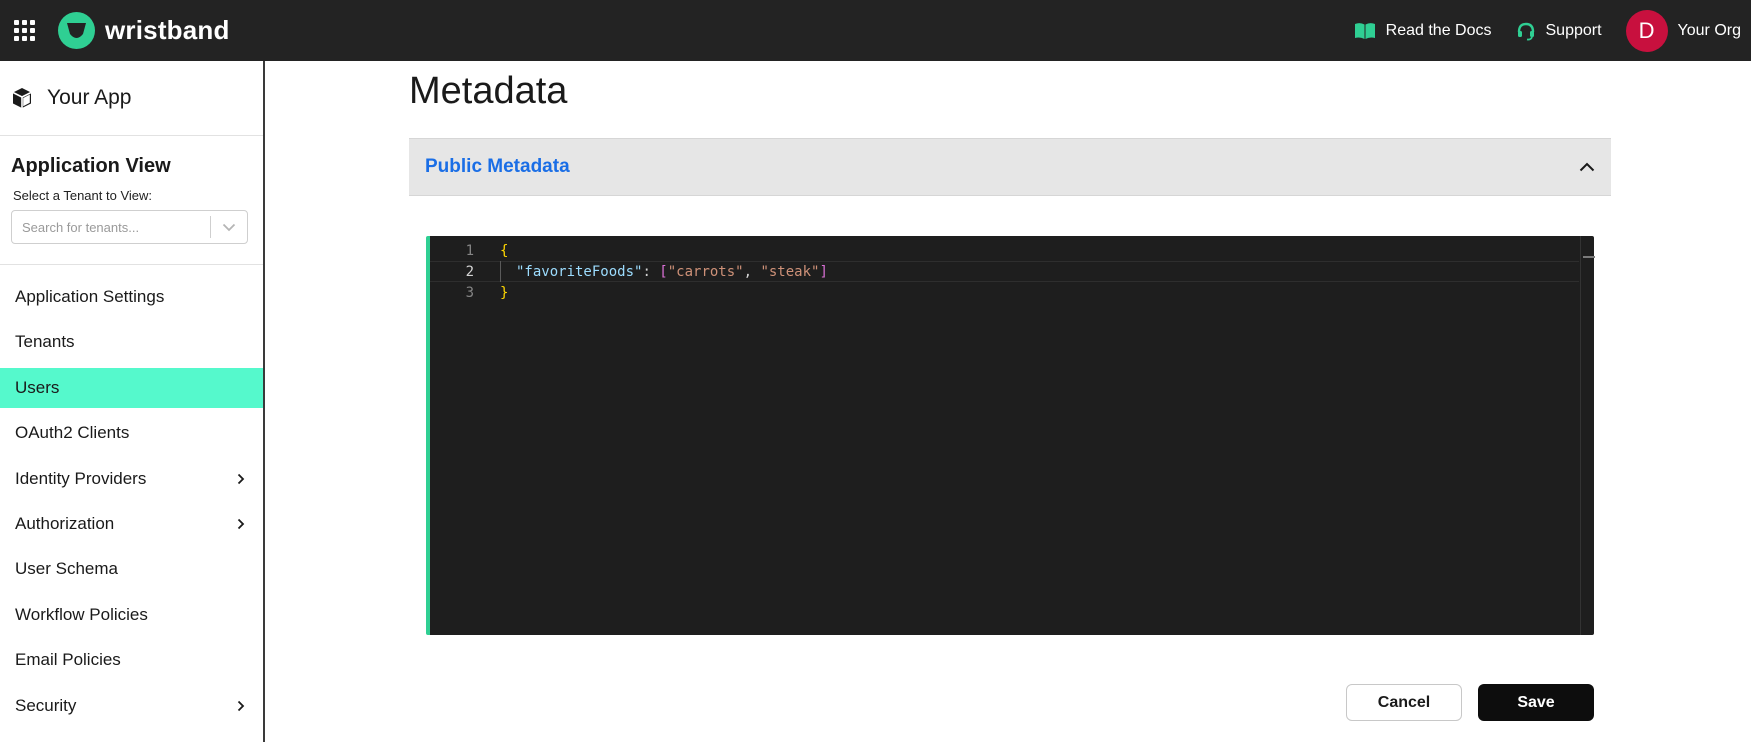  What do you see at coordinates (89, 97) in the screenshot?
I see `app-name: Your App` at bounding box center [89, 97].